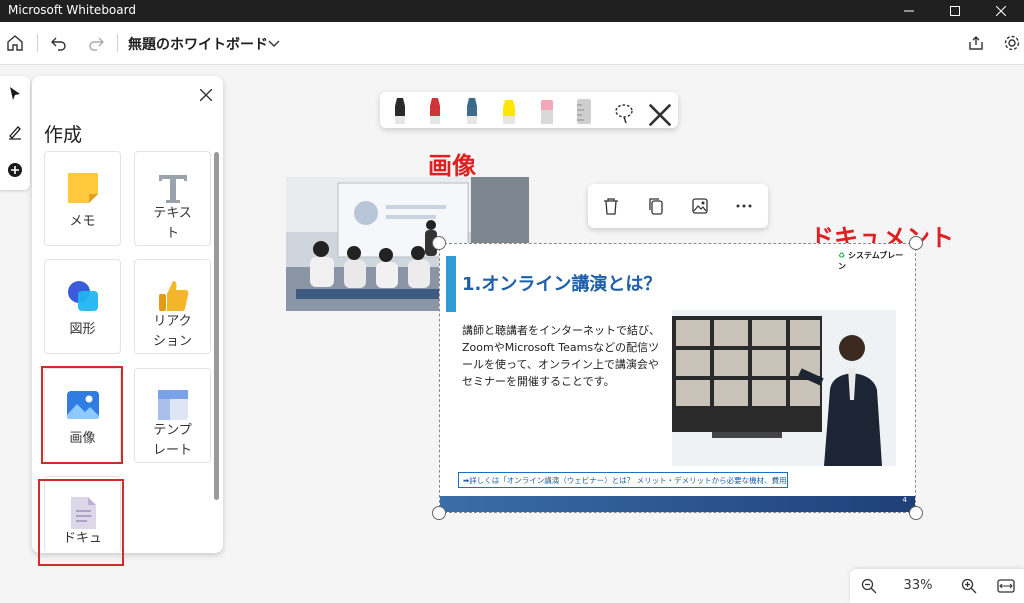 This screenshot has width=1024, height=603. Describe the element at coordinates (216, 326) in the screenshot. I see `panel-scrollbar` at that location.